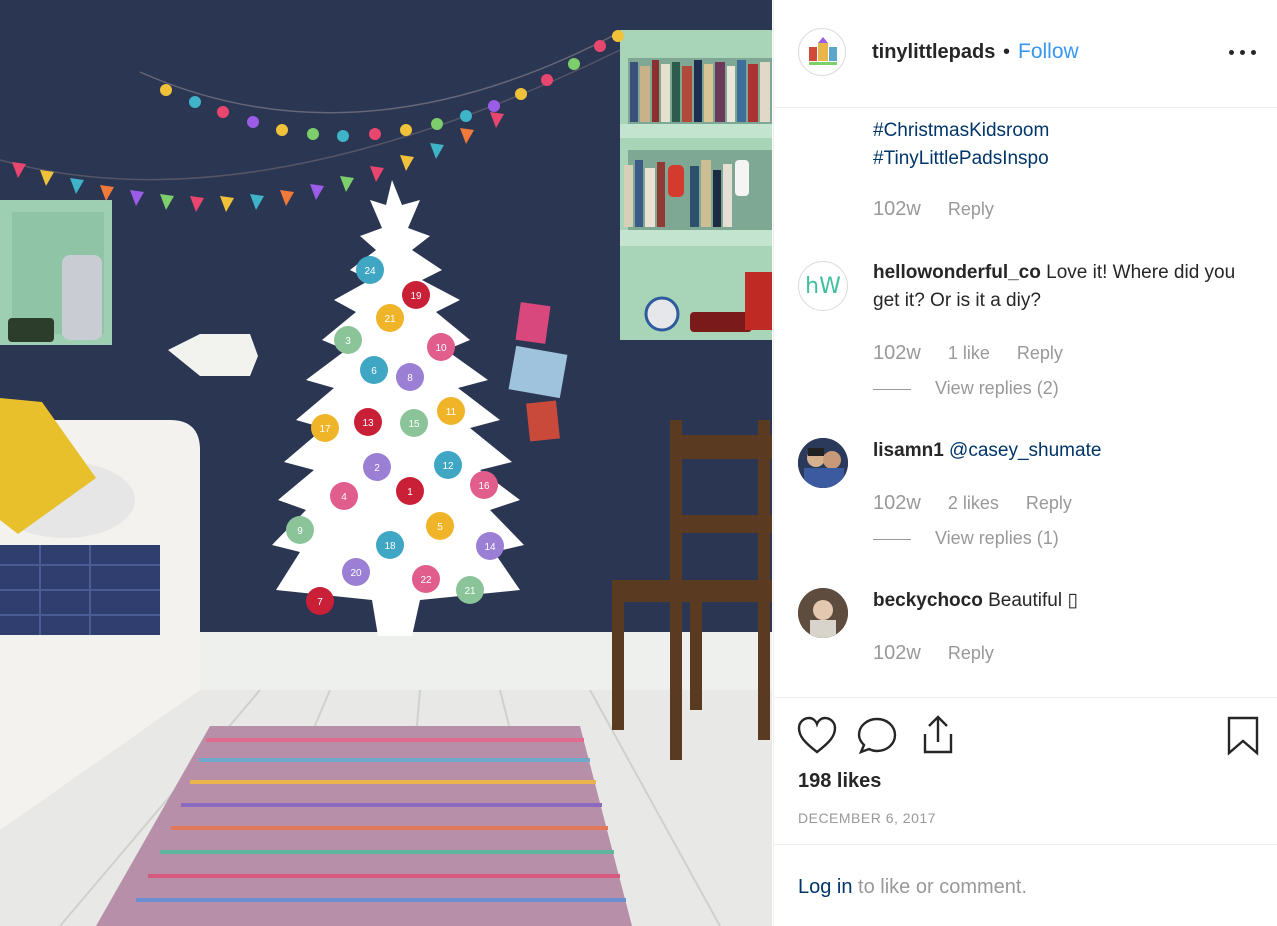 The image size is (1277, 926). I want to click on post-username: tinylittlepads, so click(933, 52).